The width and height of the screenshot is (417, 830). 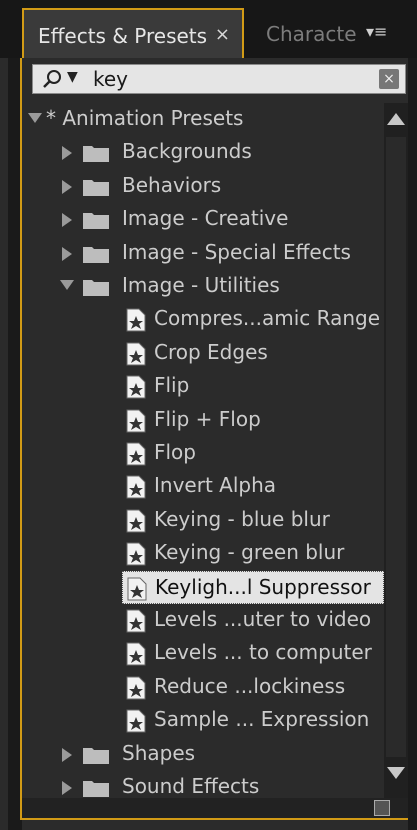 I want to click on tree-row-label: Shapes, so click(x=159, y=752).